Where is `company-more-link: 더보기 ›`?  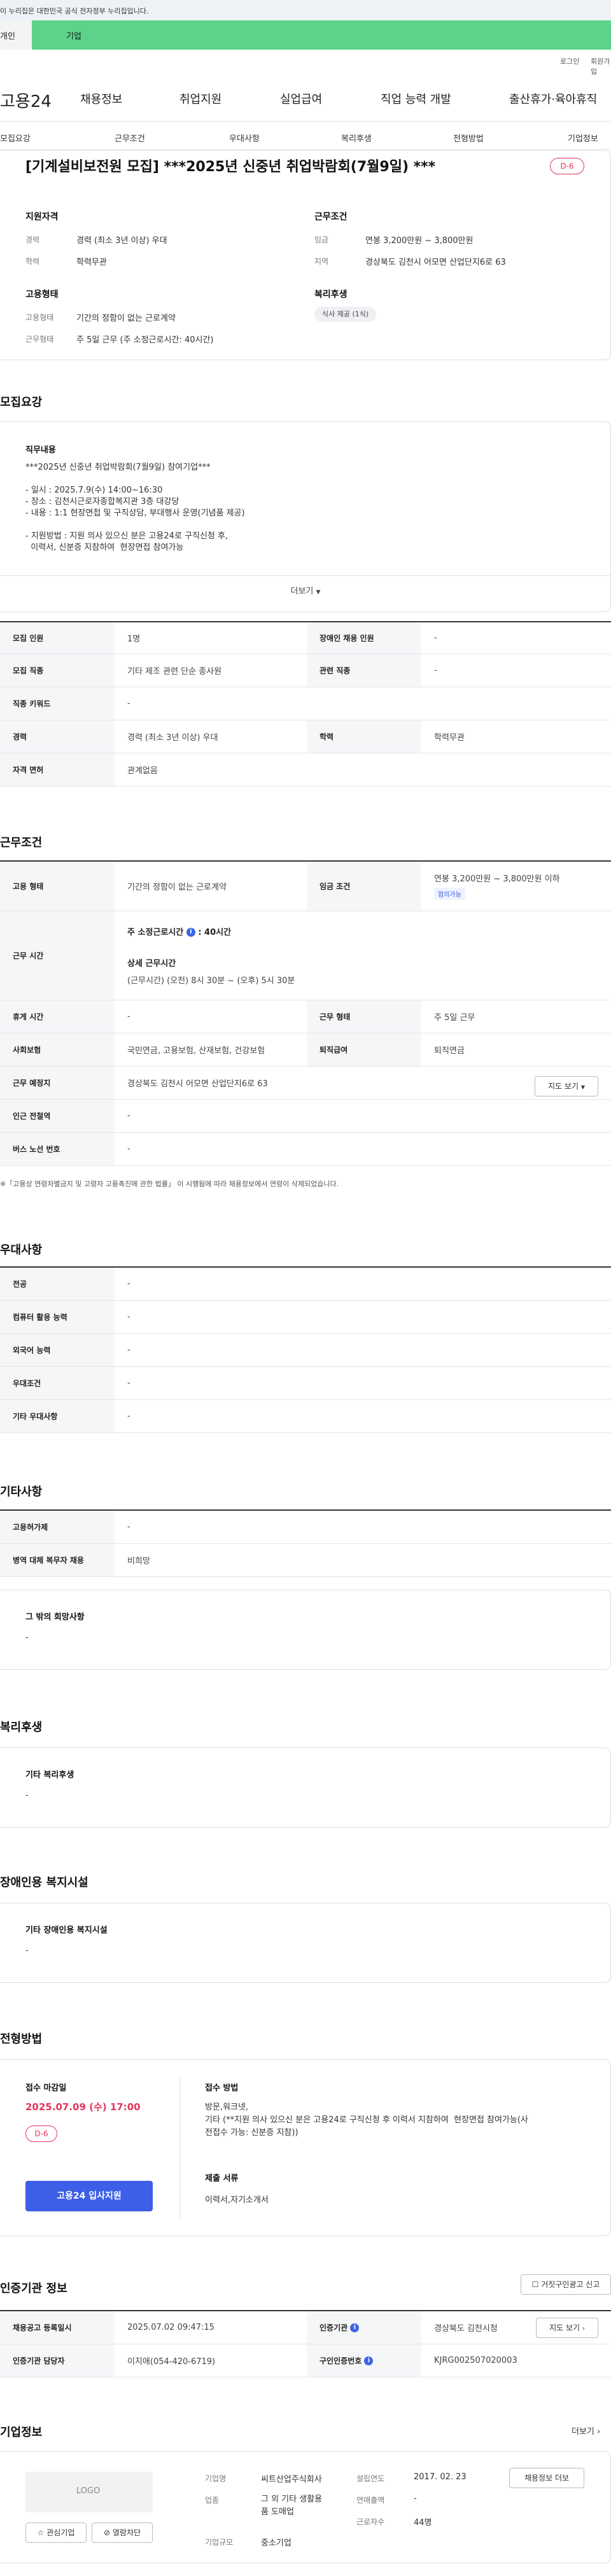 company-more-link: 더보기 › is located at coordinates (586, 2431).